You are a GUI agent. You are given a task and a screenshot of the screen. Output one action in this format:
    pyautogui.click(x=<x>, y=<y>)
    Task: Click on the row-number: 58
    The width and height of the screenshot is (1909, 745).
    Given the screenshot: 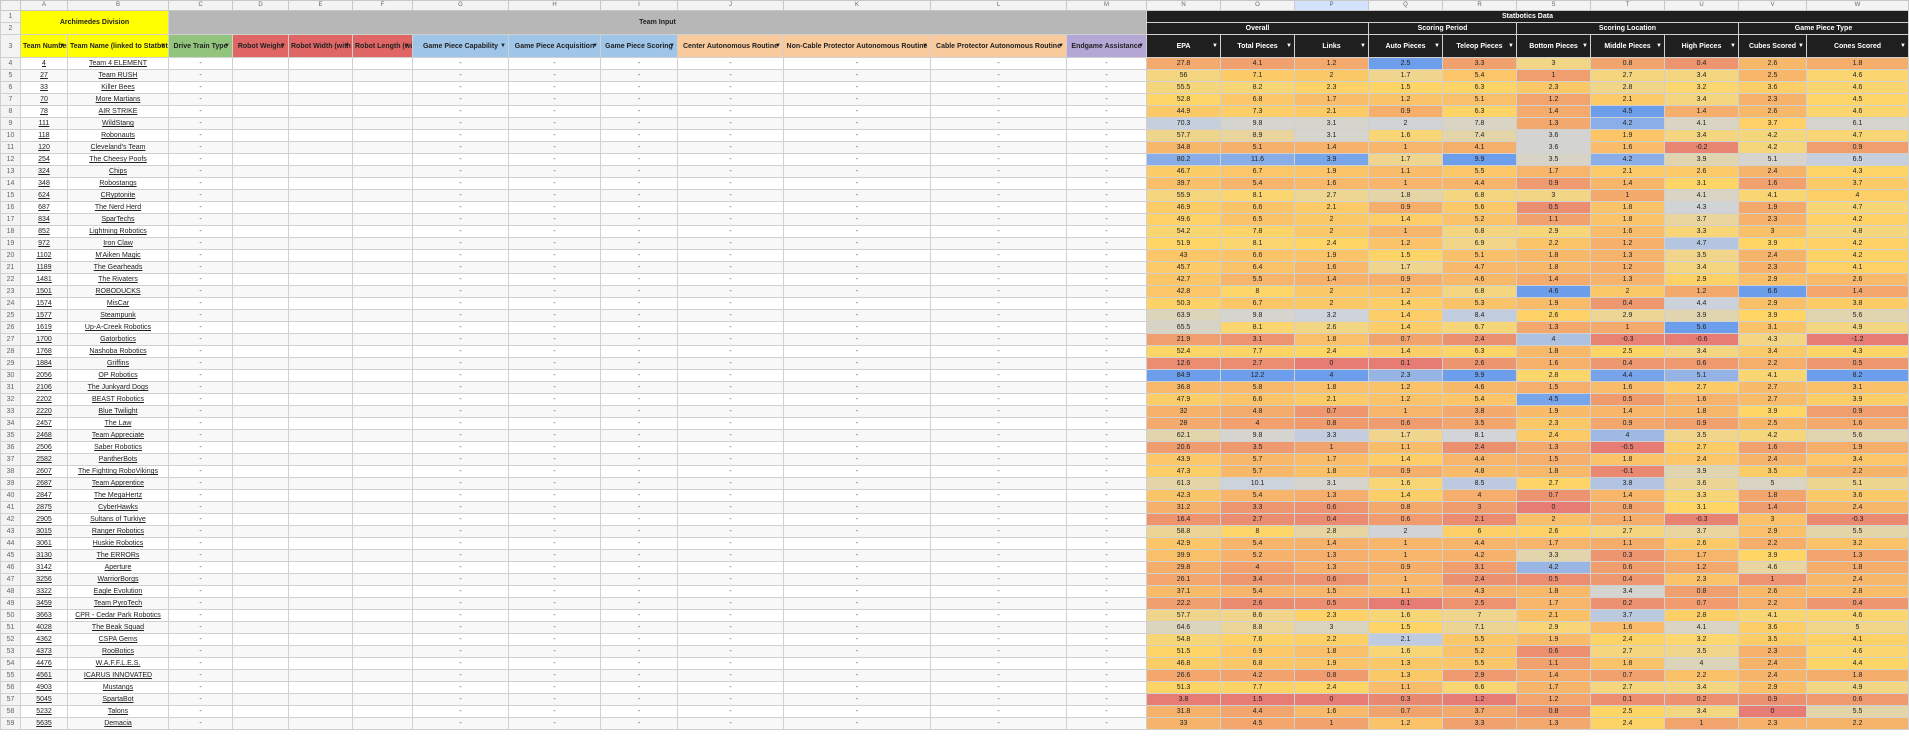 What is the action you would take?
    pyautogui.click(x=10, y=711)
    